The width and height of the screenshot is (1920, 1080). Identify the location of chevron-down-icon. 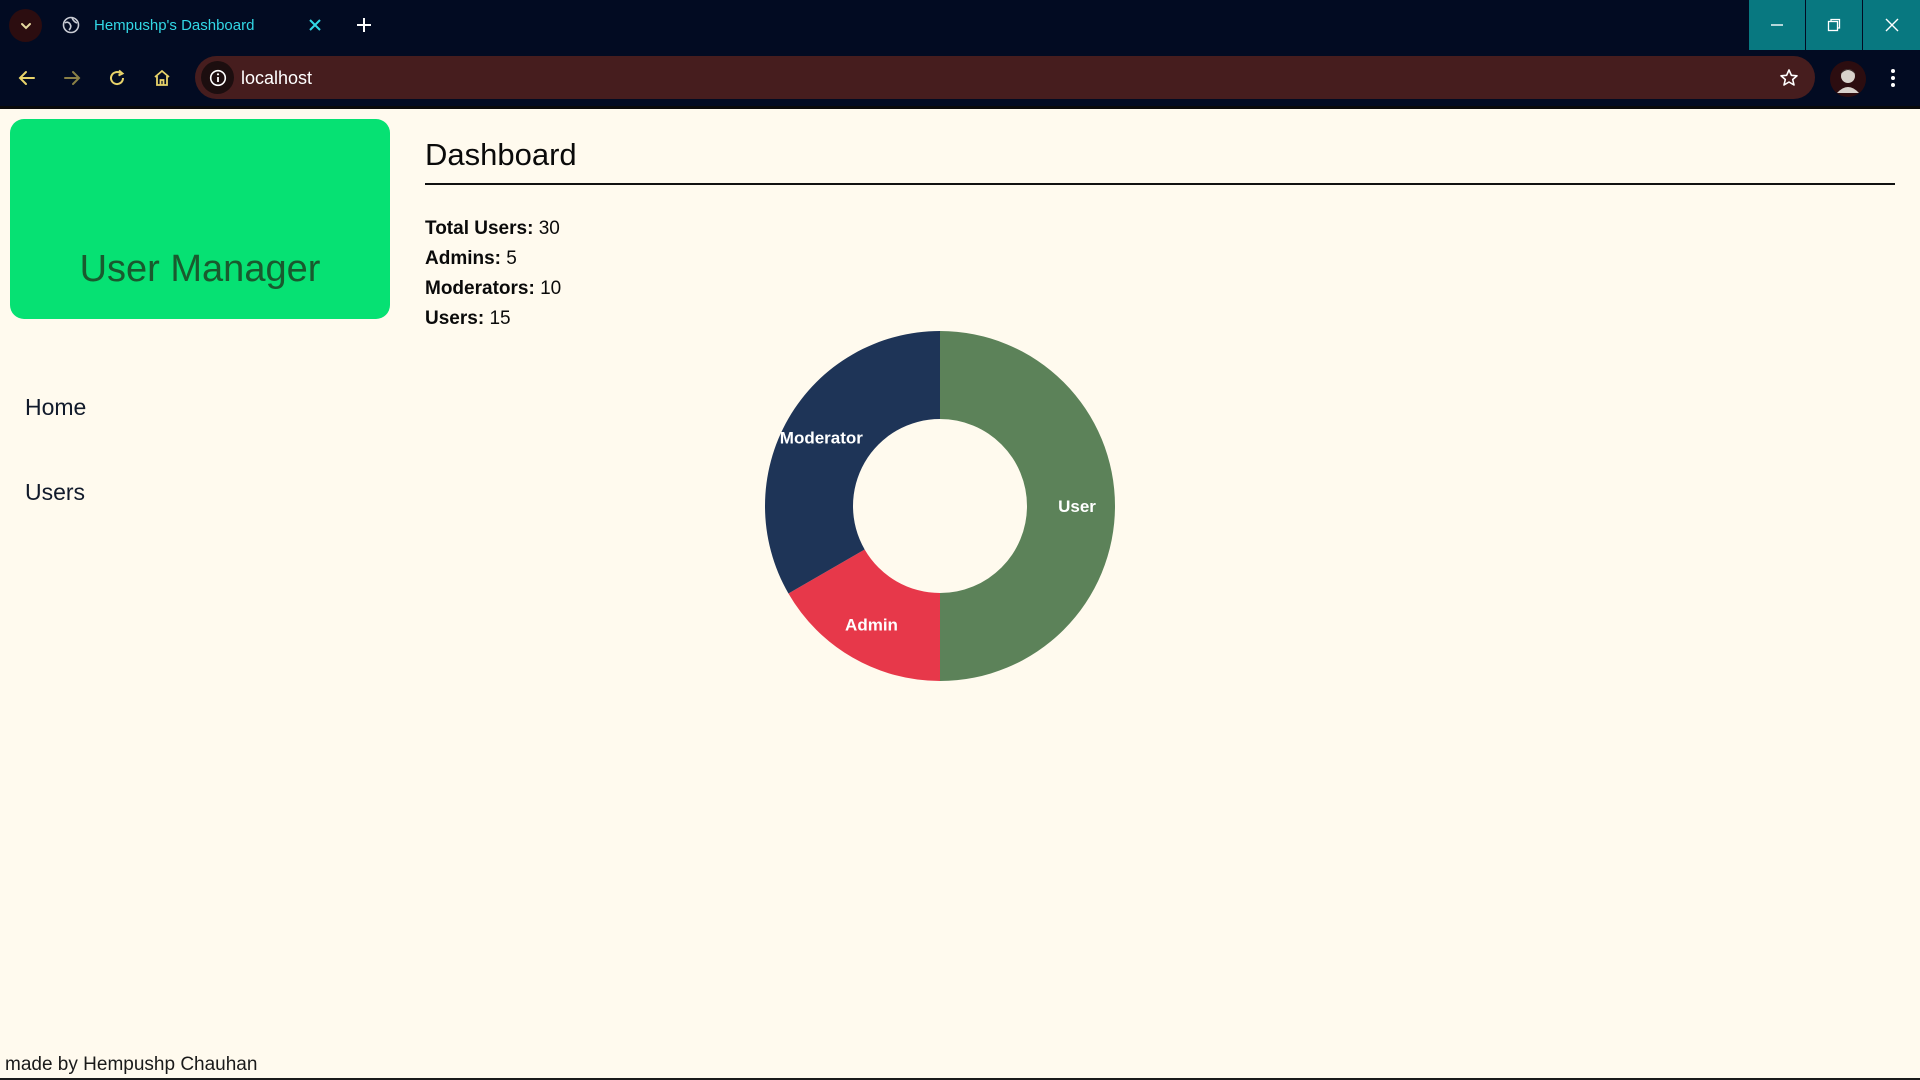
(25, 25).